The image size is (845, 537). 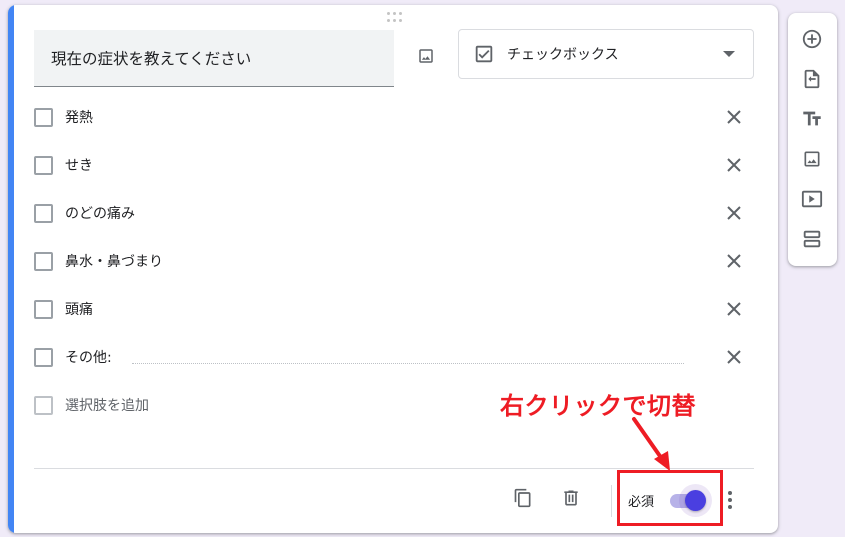 What do you see at coordinates (11, 269) in the screenshot?
I see `card-accent-bar` at bounding box center [11, 269].